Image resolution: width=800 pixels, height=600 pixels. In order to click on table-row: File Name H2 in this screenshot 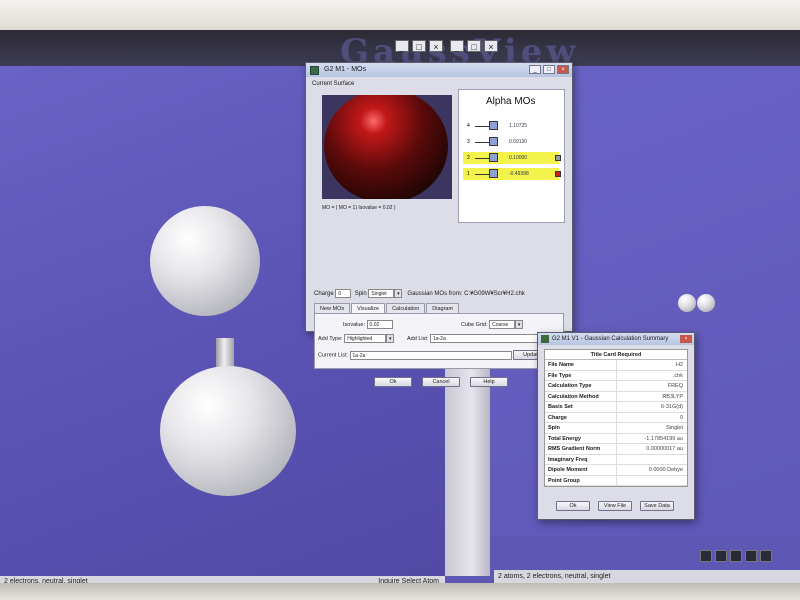, I will do `click(616, 365)`.